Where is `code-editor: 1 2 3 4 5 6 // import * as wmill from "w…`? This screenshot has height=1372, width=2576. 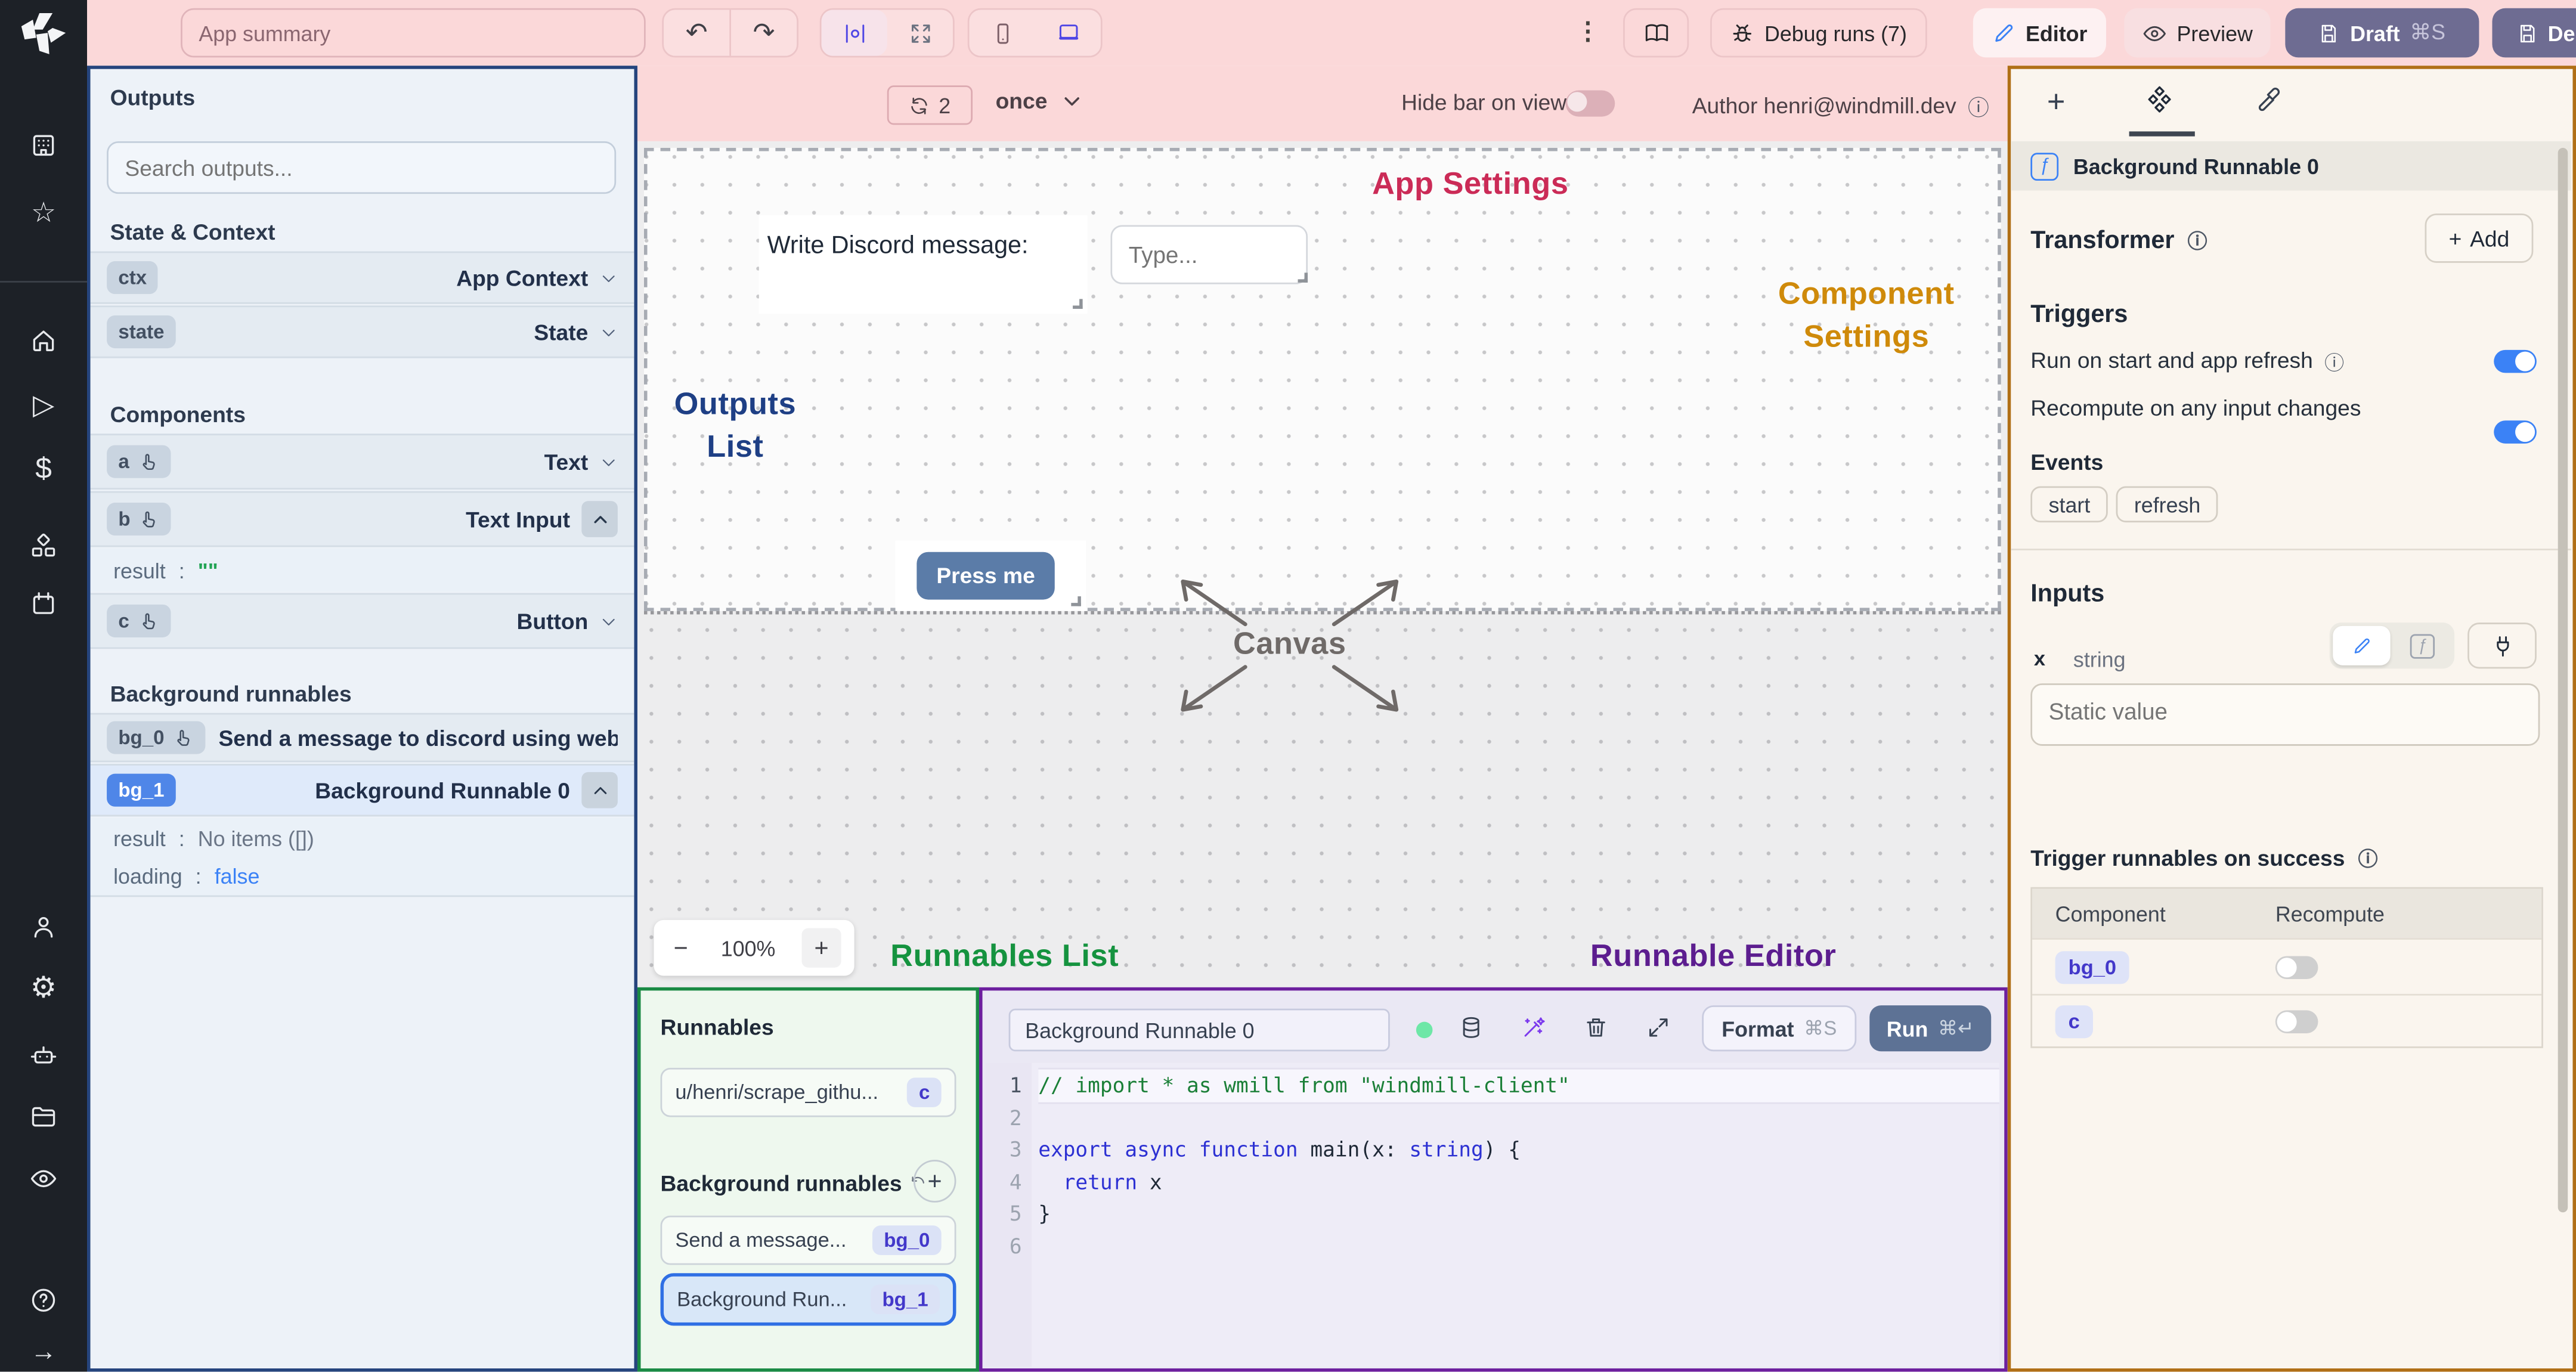 code-editor: 1 2 3 4 5 6 // import * as wmill from "w… is located at coordinates (1492, 1215).